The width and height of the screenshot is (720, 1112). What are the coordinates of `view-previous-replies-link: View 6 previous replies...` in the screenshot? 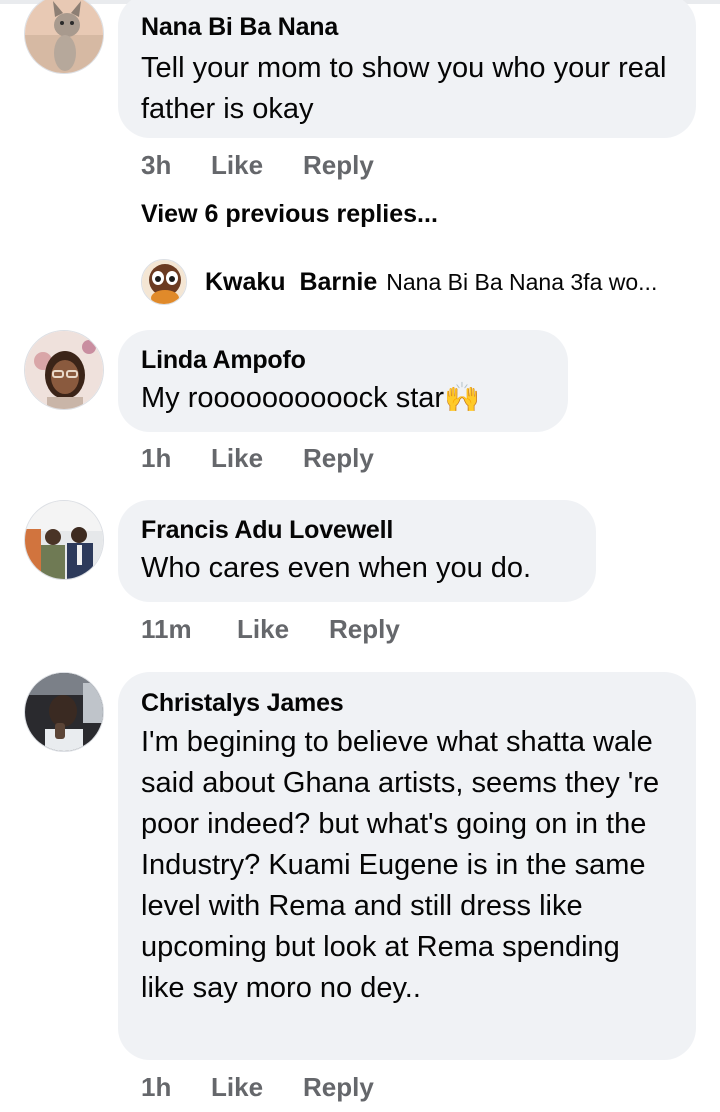 It's located at (289, 214).